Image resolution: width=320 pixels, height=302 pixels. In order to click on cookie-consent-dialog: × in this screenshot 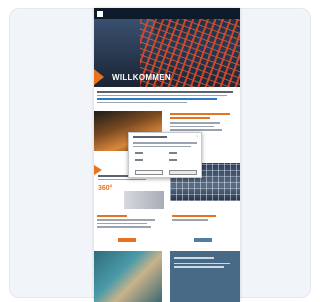, I will do `click(165, 155)`.